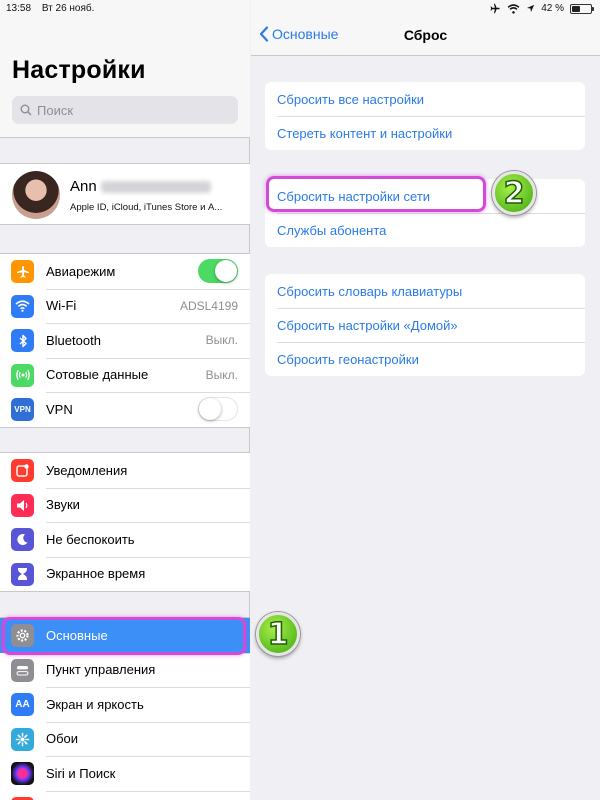  Describe the element at coordinates (125, 739) in the screenshot. I see `sidebar-item-wallpaper: Обои` at that location.